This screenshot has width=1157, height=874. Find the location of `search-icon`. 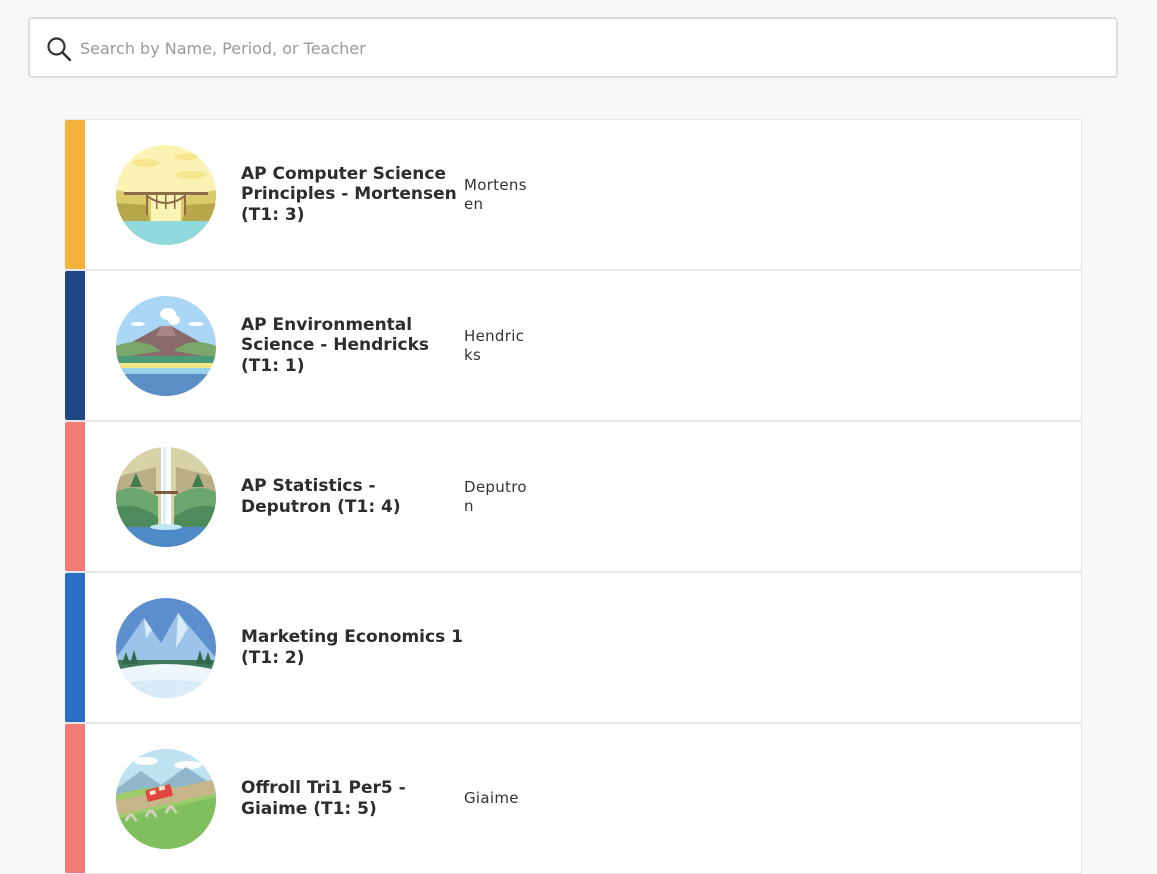

search-icon is located at coordinates (59, 49).